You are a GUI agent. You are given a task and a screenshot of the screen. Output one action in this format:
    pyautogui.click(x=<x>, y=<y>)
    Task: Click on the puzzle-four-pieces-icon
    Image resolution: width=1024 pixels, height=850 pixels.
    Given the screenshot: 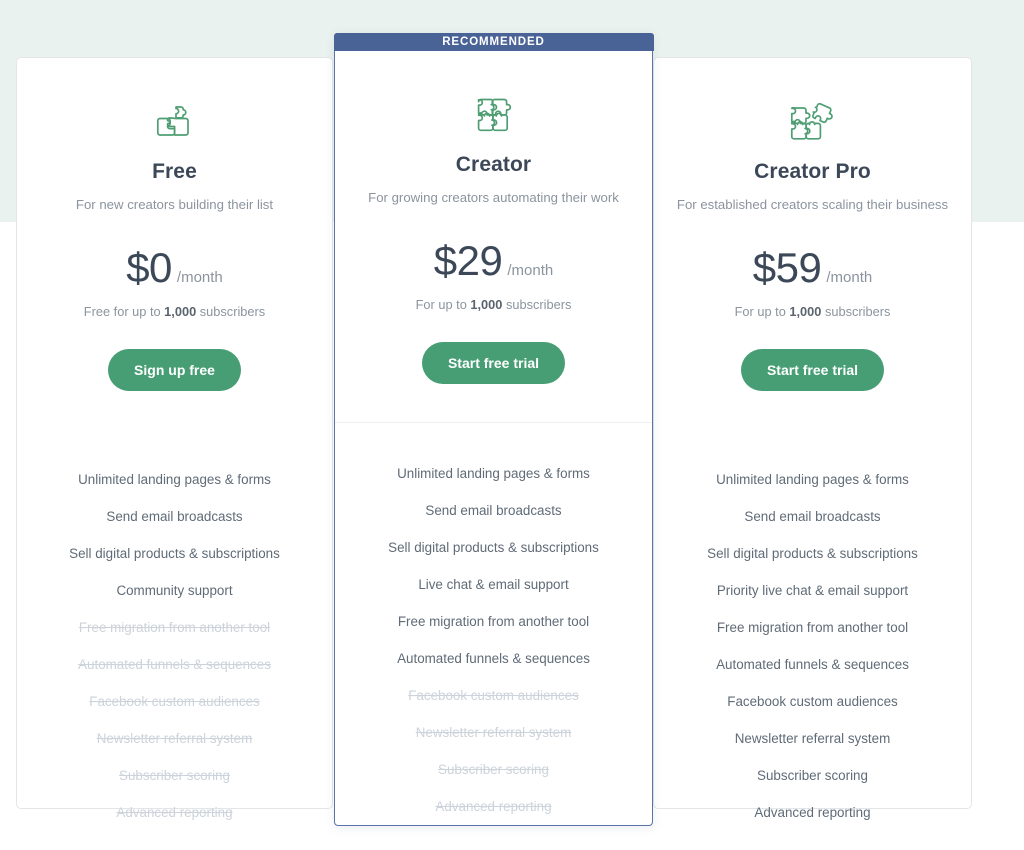 What is the action you would take?
    pyautogui.click(x=493, y=114)
    